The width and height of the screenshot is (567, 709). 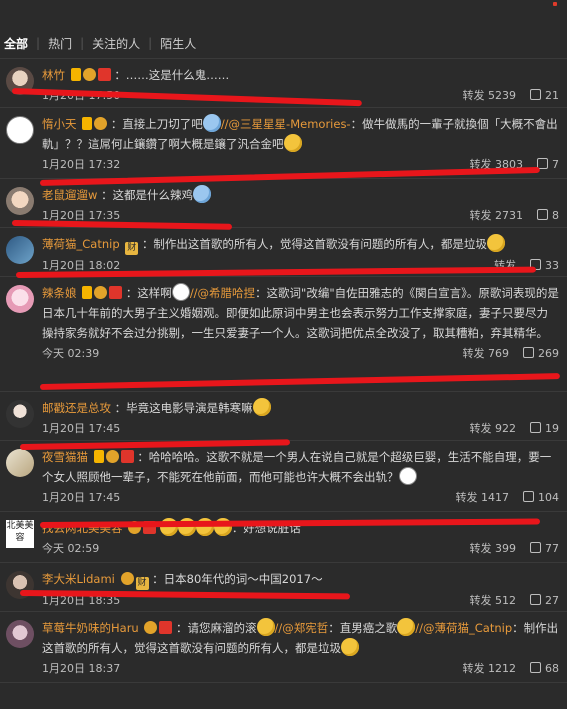 I want to click on like-button: 27, so click(x=544, y=600).